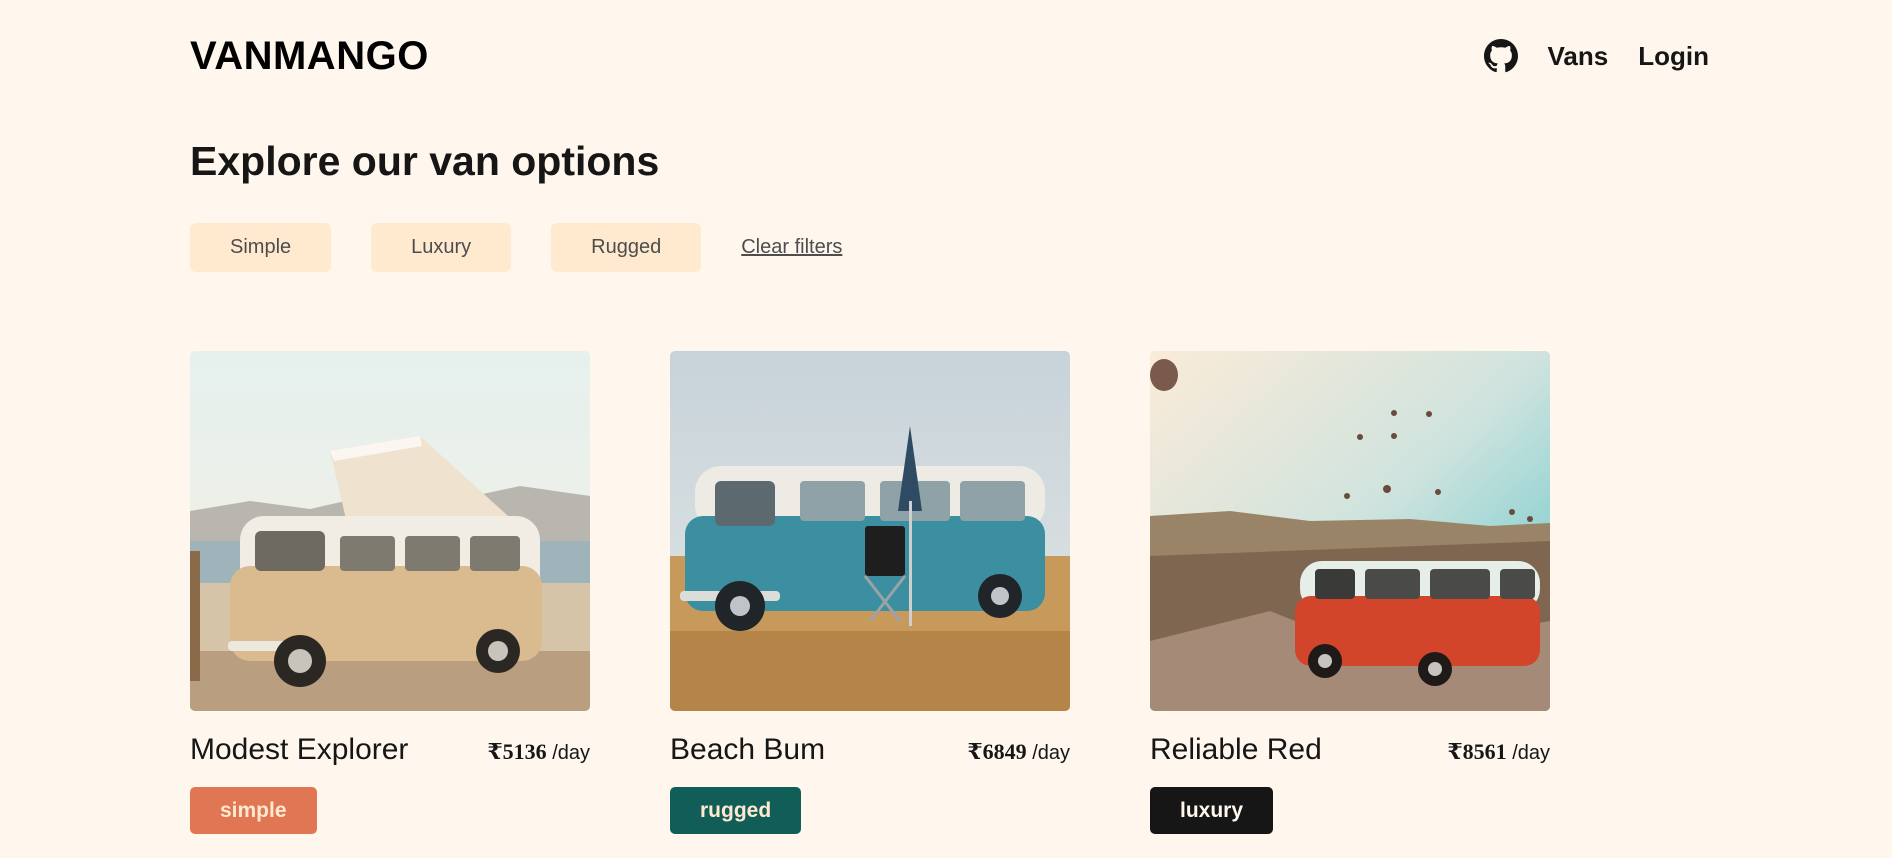 The width and height of the screenshot is (1892, 858). Describe the element at coordinates (299, 749) in the screenshot. I see `van-name: Modest Explorer` at that location.